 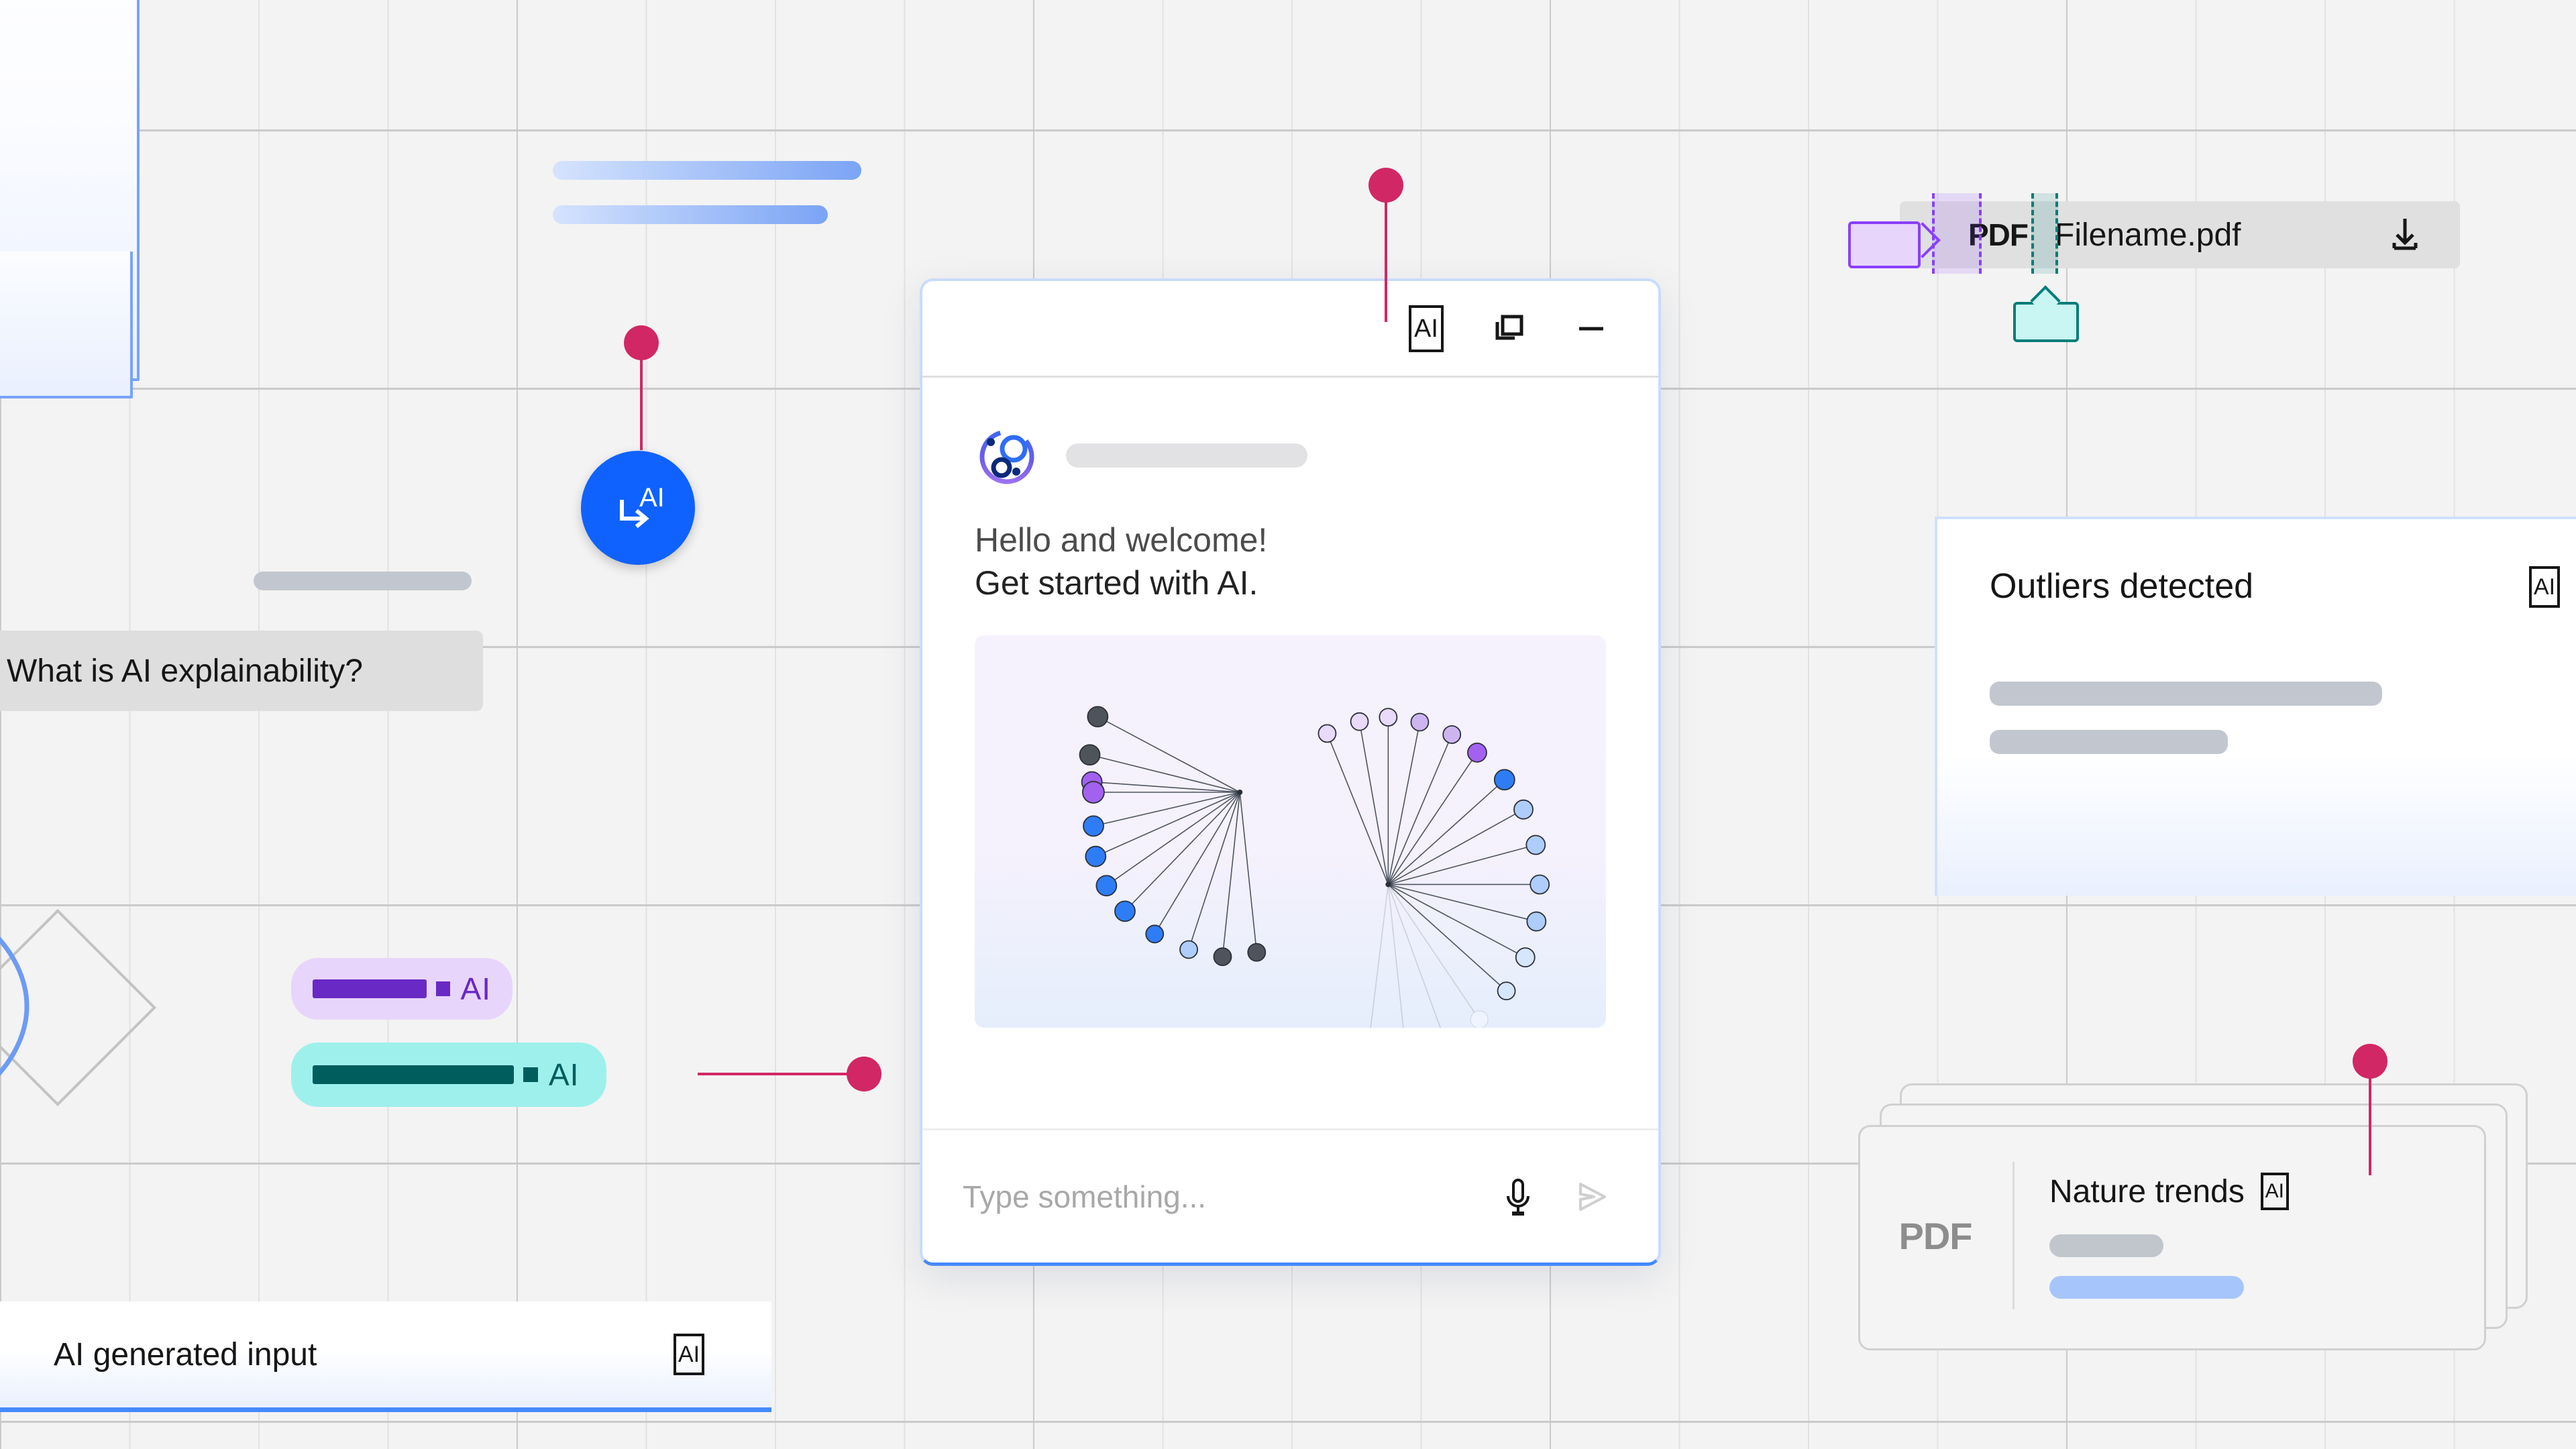 I want to click on minimize-icon, so click(x=1591, y=328).